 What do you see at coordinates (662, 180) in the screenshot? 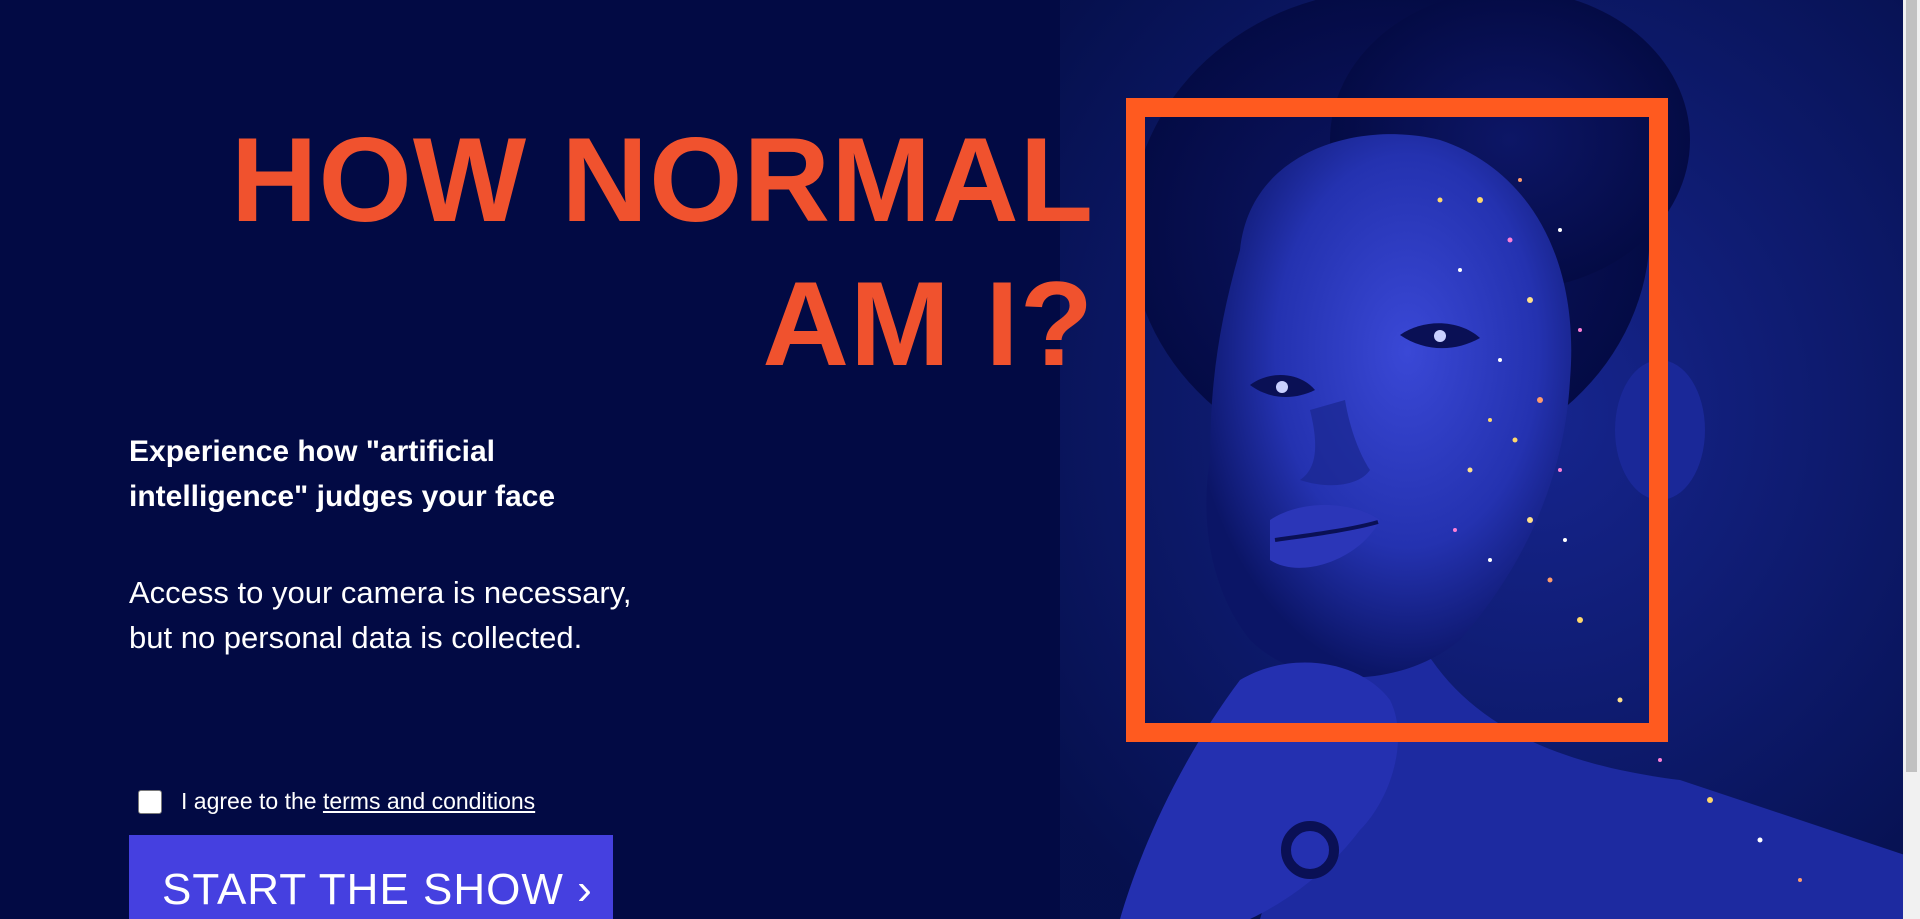
I see `title-line-1: HOW NORMAL` at bounding box center [662, 180].